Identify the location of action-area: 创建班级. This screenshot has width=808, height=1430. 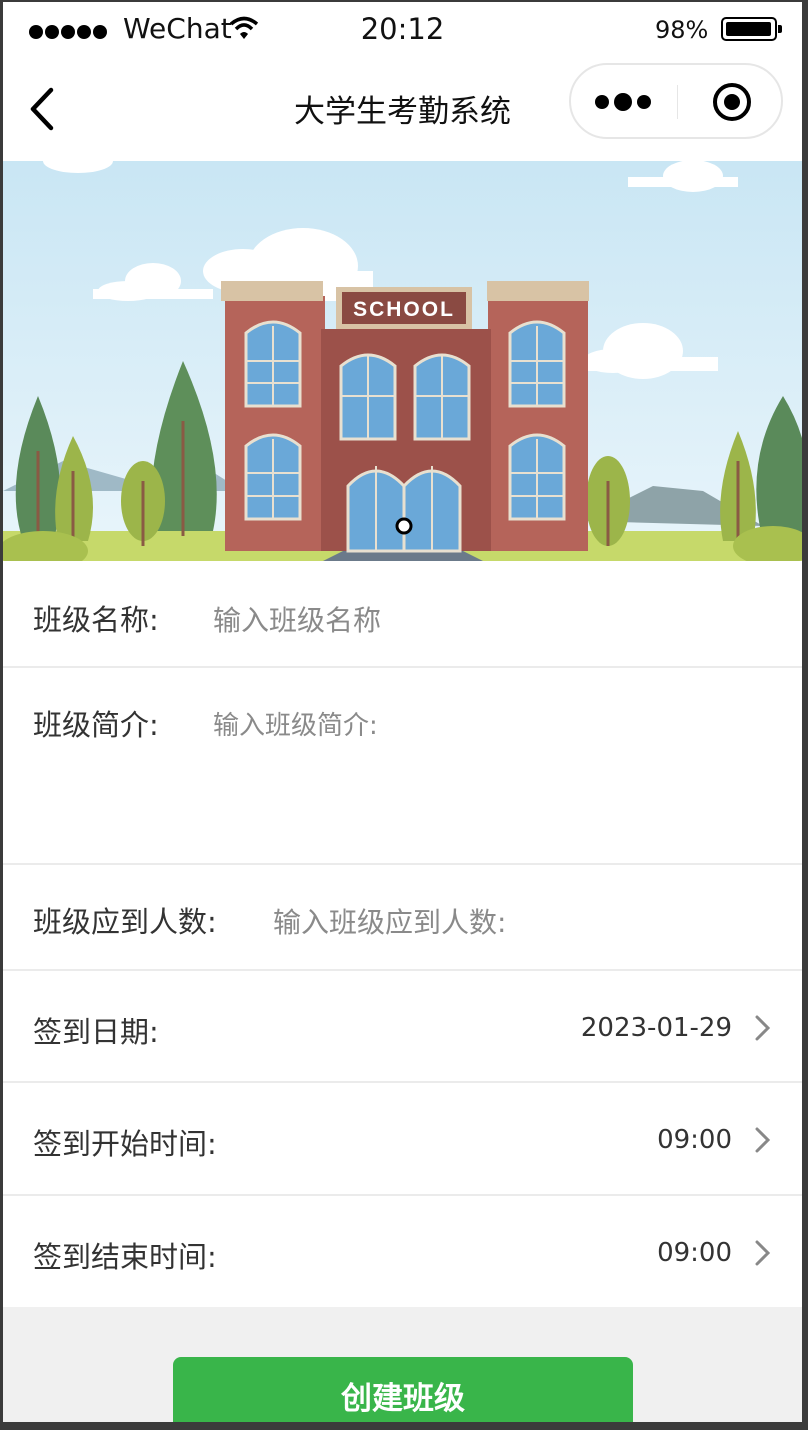
(402, 1364).